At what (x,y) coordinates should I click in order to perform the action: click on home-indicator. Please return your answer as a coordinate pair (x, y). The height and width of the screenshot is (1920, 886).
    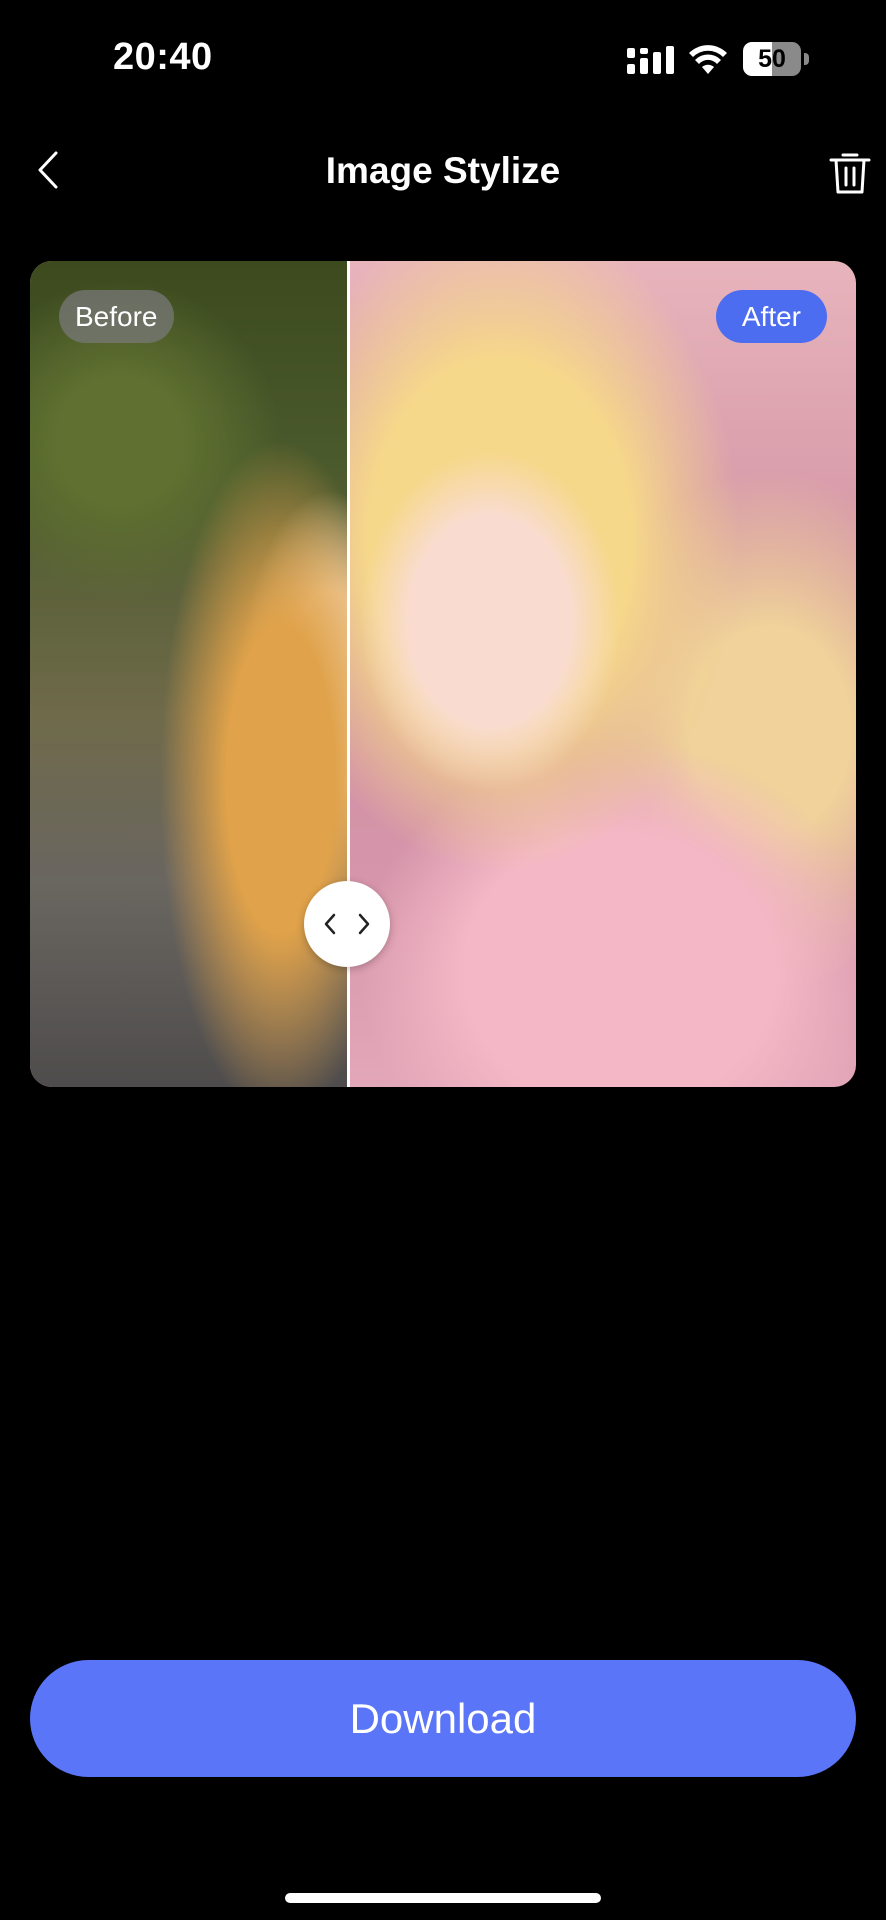
    Looking at the image, I should click on (443, 1898).